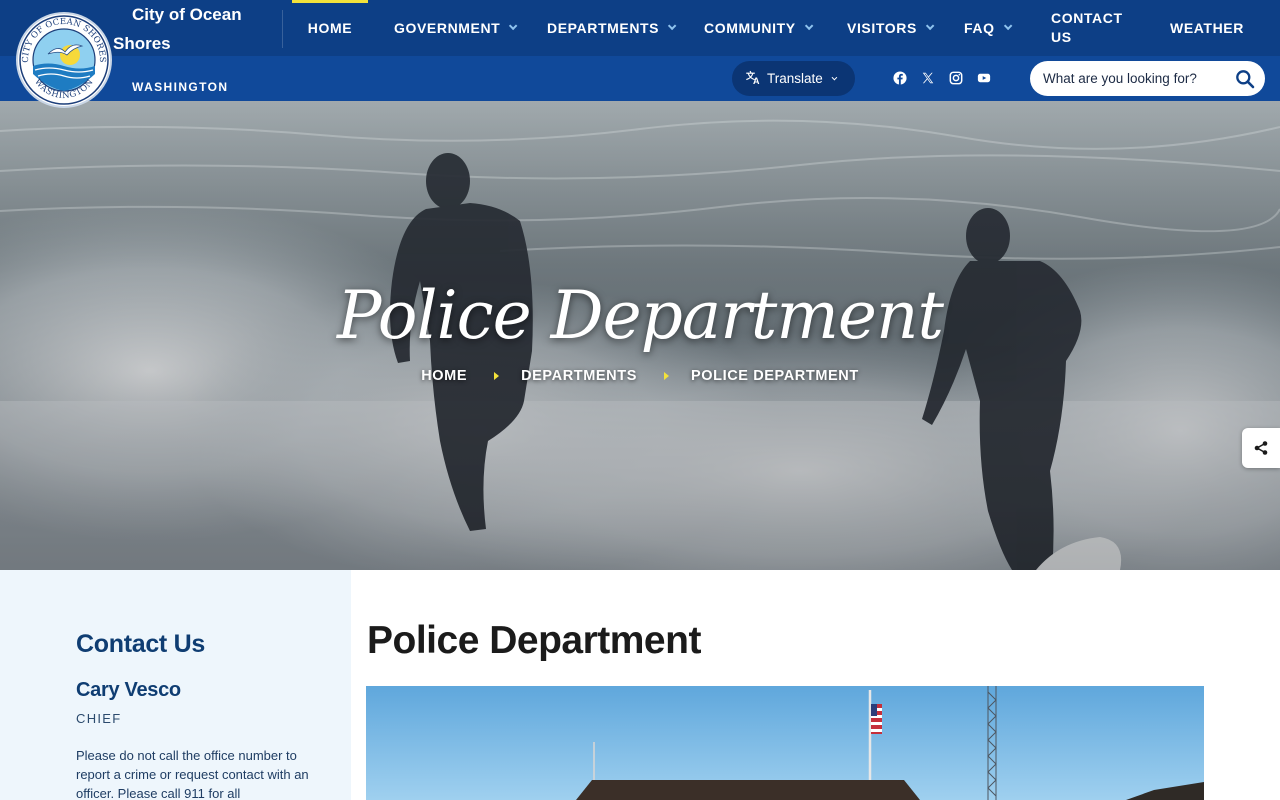 The image size is (1280, 800). What do you see at coordinates (900, 78) in the screenshot?
I see `facebook-icon` at bounding box center [900, 78].